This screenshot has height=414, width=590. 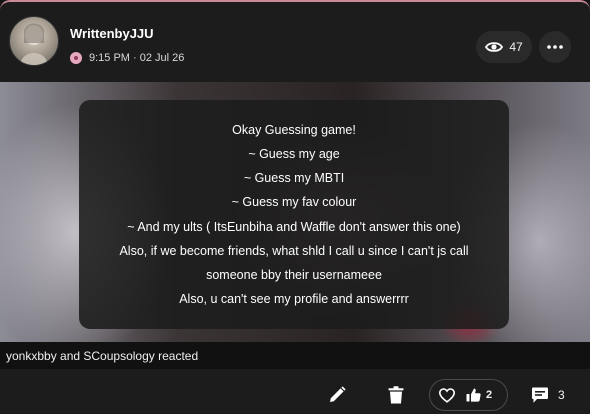 I want to click on views-button: 47, so click(x=504, y=47).